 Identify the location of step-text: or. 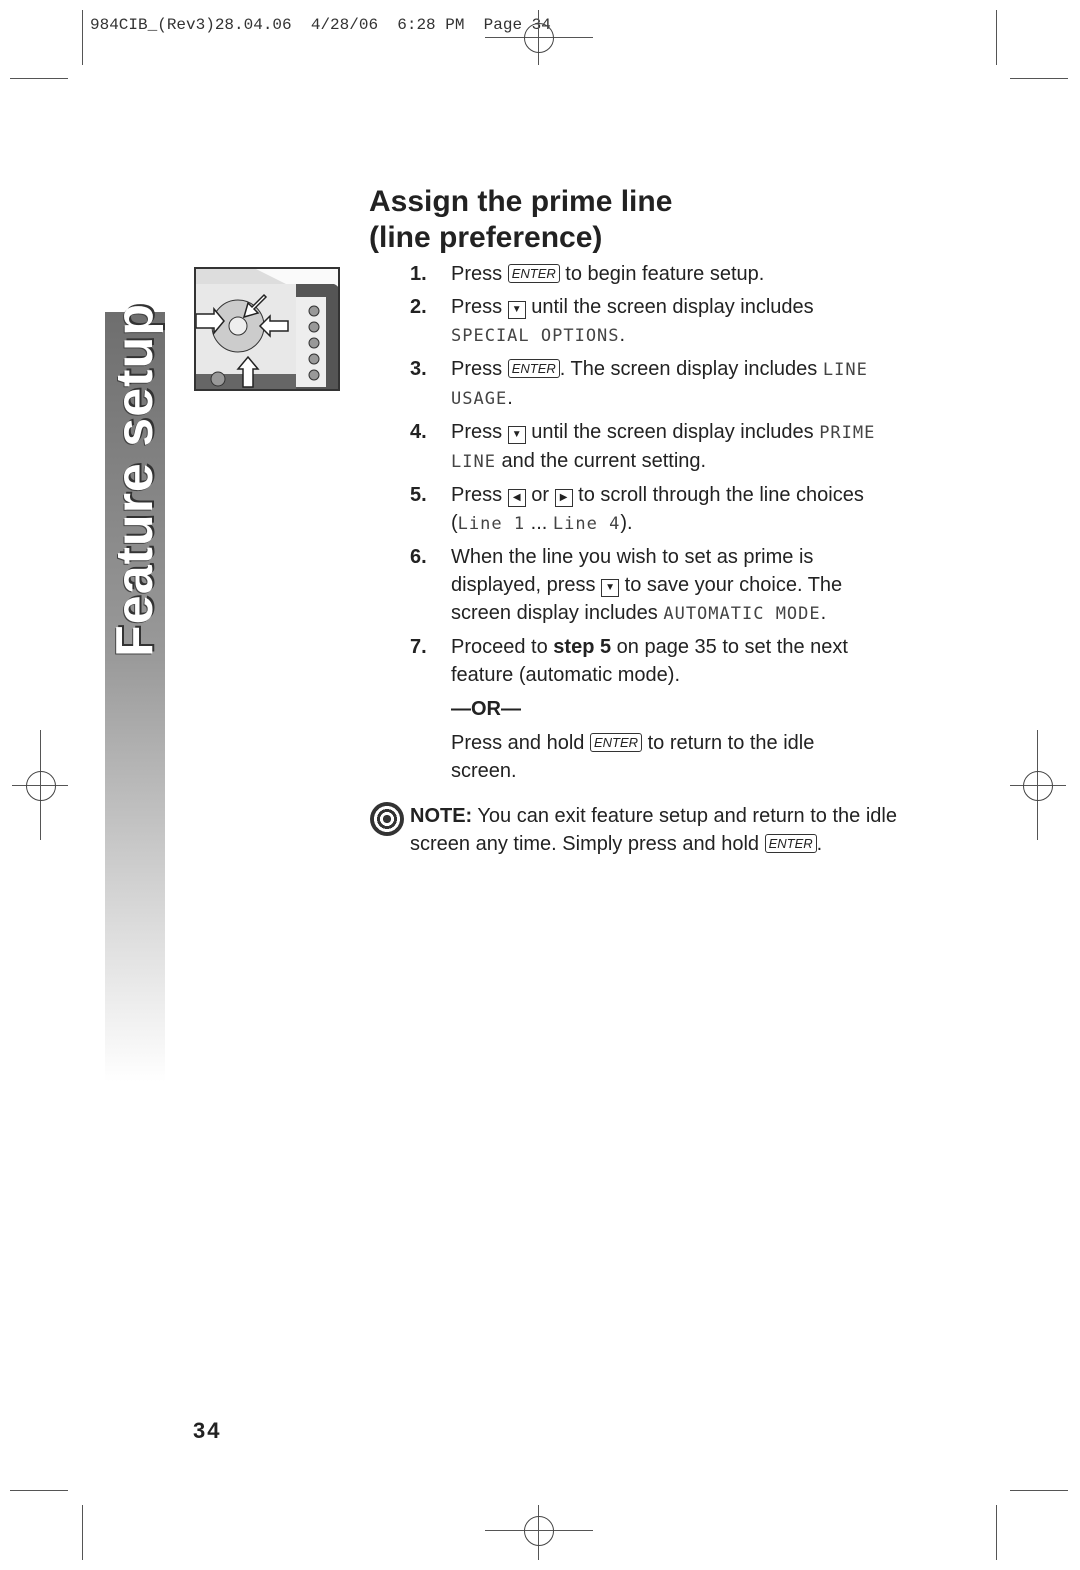
(540, 495).